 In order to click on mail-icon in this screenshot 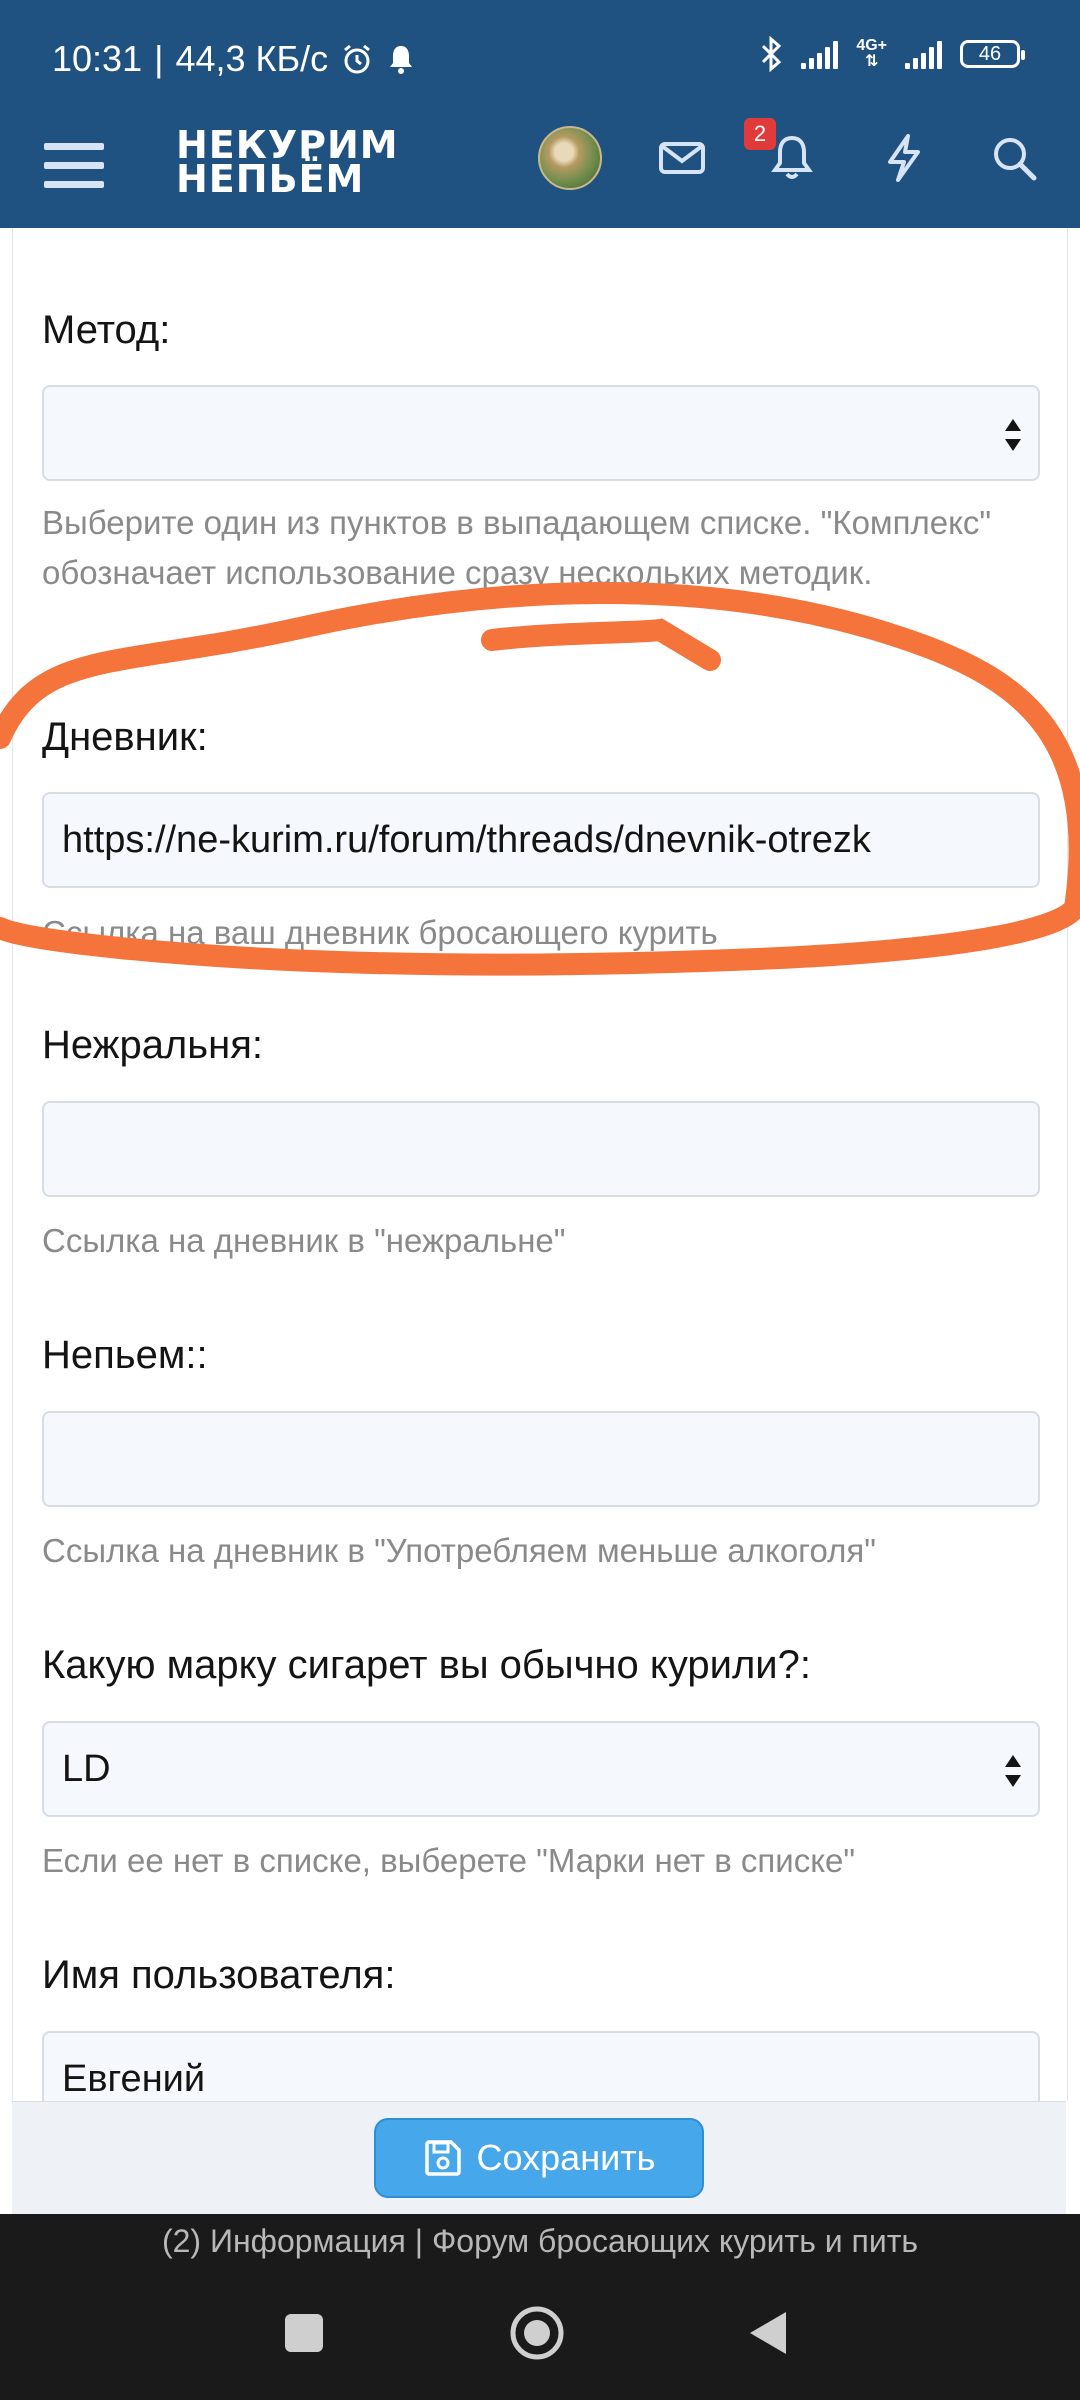, I will do `click(682, 158)`.